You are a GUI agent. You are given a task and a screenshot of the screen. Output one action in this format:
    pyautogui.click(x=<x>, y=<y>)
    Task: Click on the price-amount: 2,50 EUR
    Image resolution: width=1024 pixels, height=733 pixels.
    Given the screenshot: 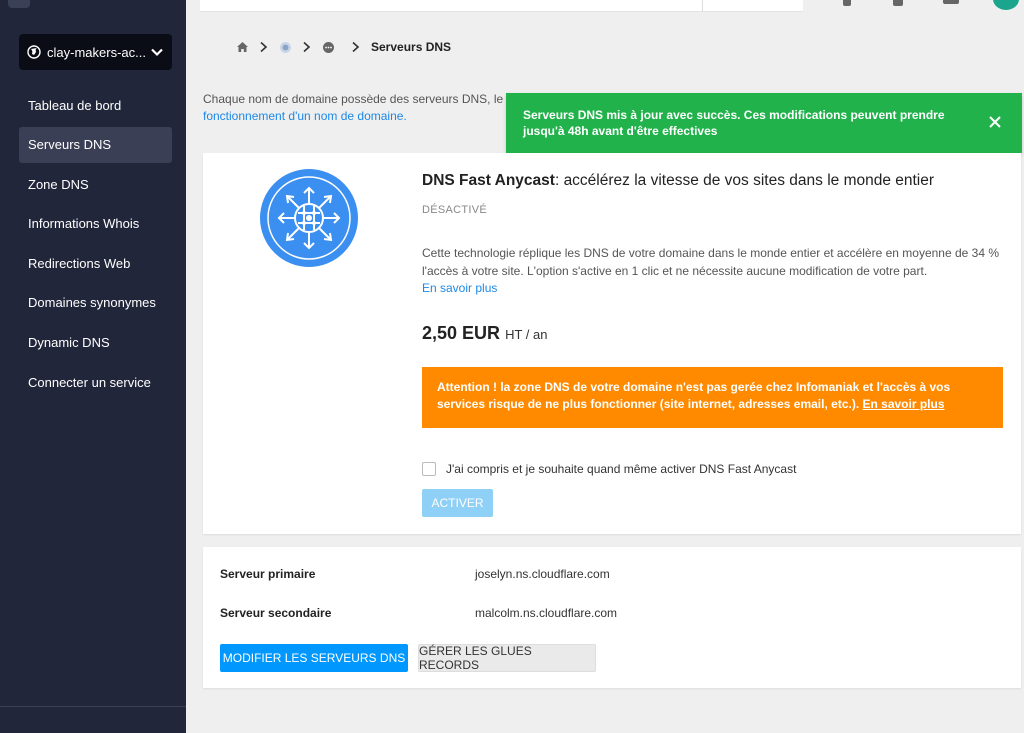 What is the action you would take?
    pyautogui.click(x=461, y=333)
    